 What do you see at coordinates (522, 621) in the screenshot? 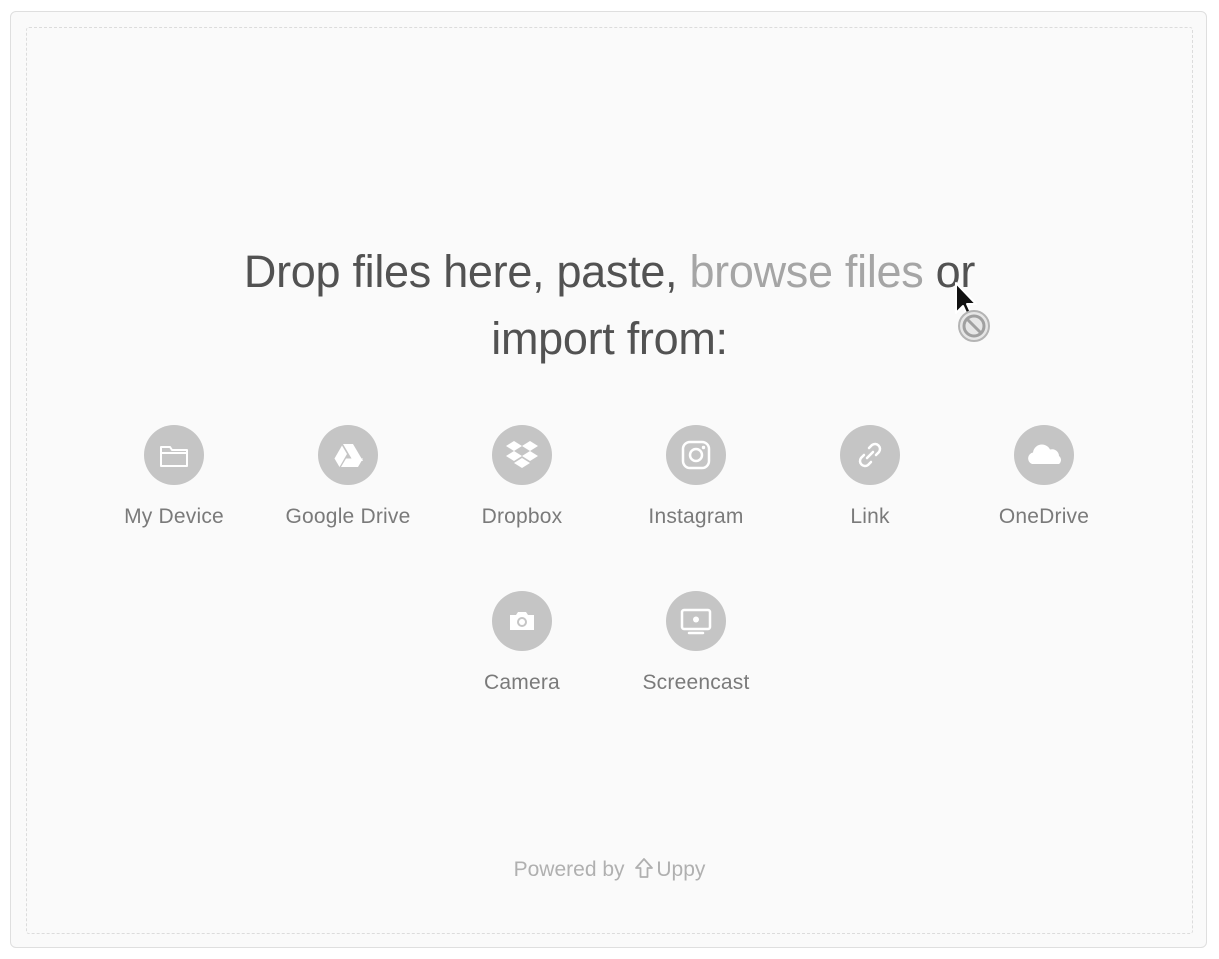
I see `camera-icon` at bounding box center [522, 621].